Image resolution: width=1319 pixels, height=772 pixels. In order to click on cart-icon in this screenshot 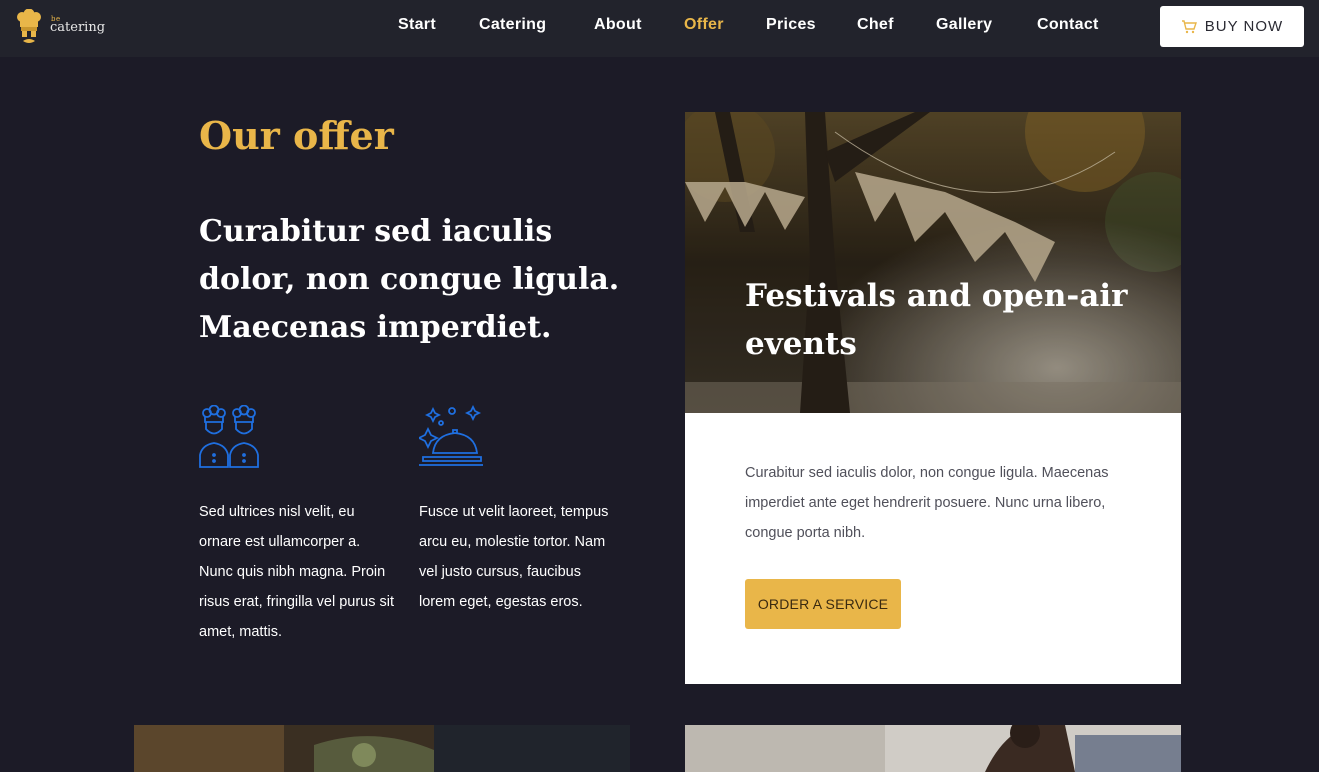, I will do `click(1189, 26)`.